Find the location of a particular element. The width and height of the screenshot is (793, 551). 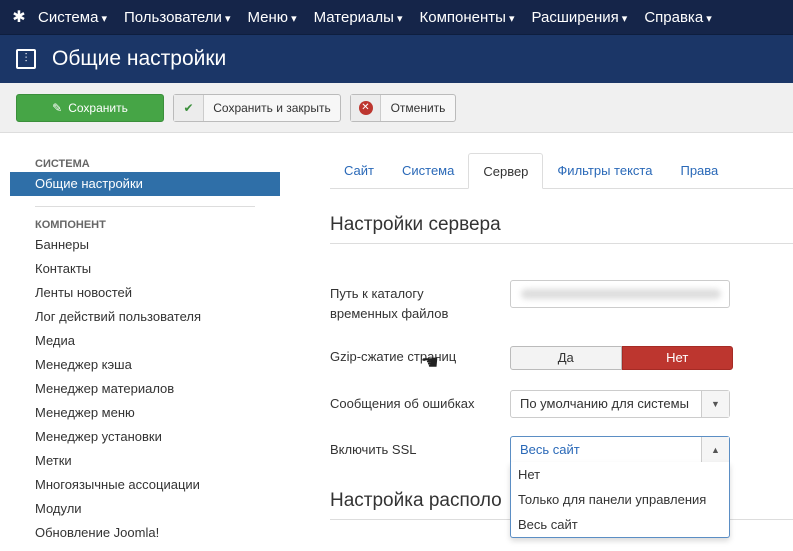

tabs: Сайт Система Сервер Фильтры текста Права is located at coordinates (561, 171).